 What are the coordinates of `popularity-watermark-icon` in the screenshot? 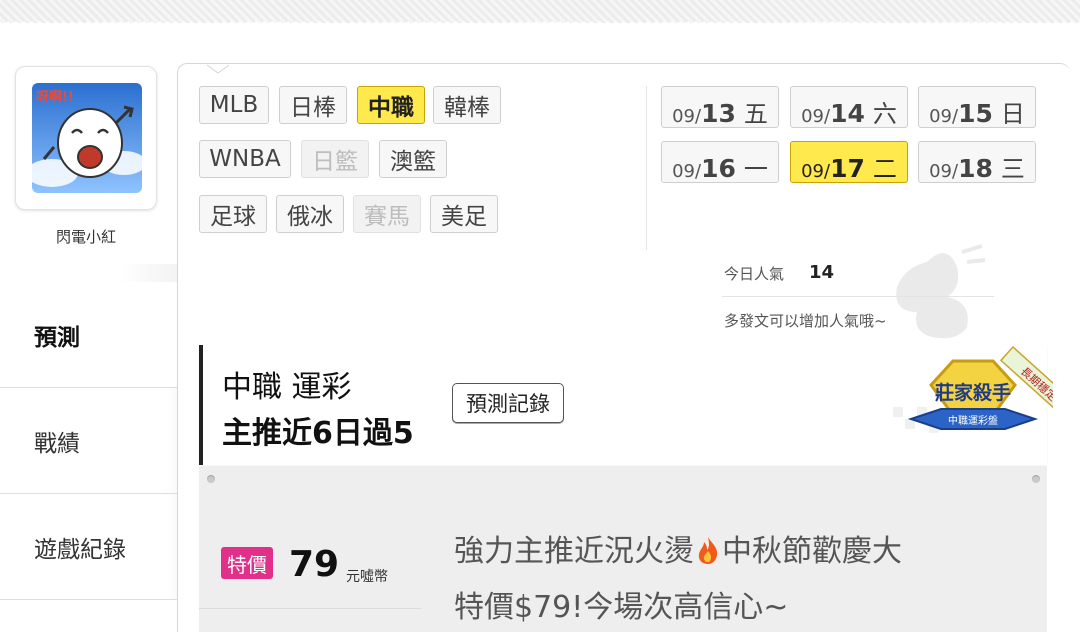 It's located at (941, 291).